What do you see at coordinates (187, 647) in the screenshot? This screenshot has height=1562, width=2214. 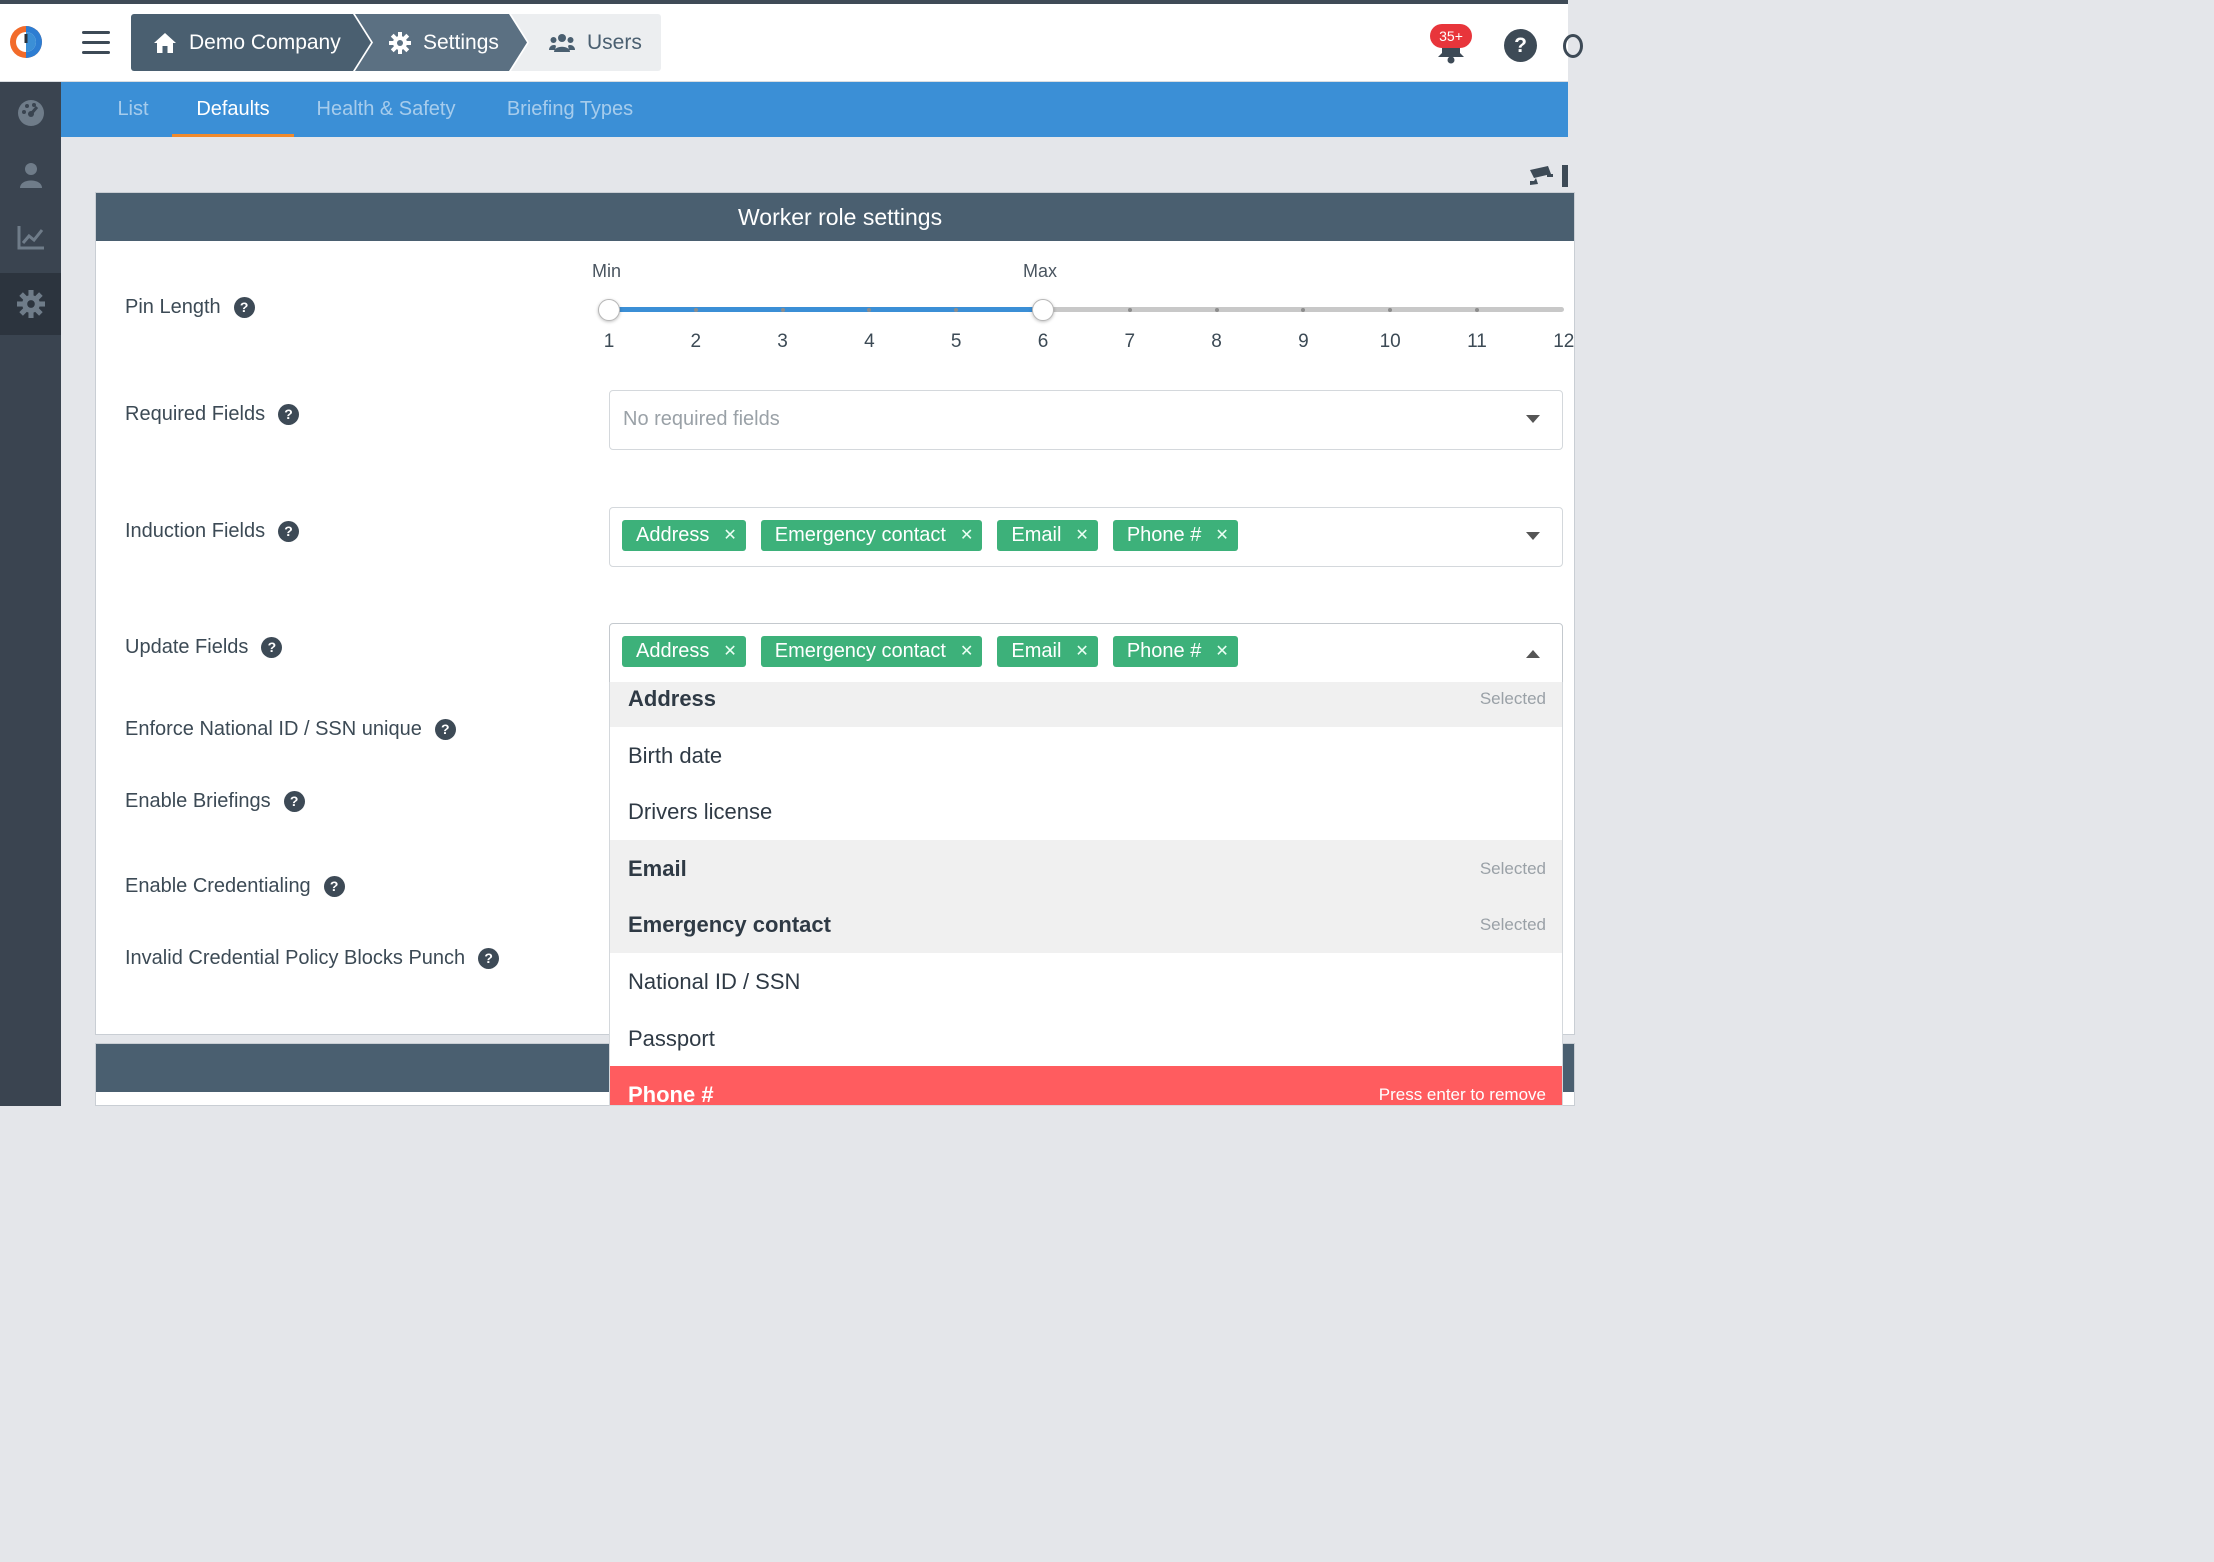 I see `update-fields-label: Update Fields` at bounding box center [187, 647].